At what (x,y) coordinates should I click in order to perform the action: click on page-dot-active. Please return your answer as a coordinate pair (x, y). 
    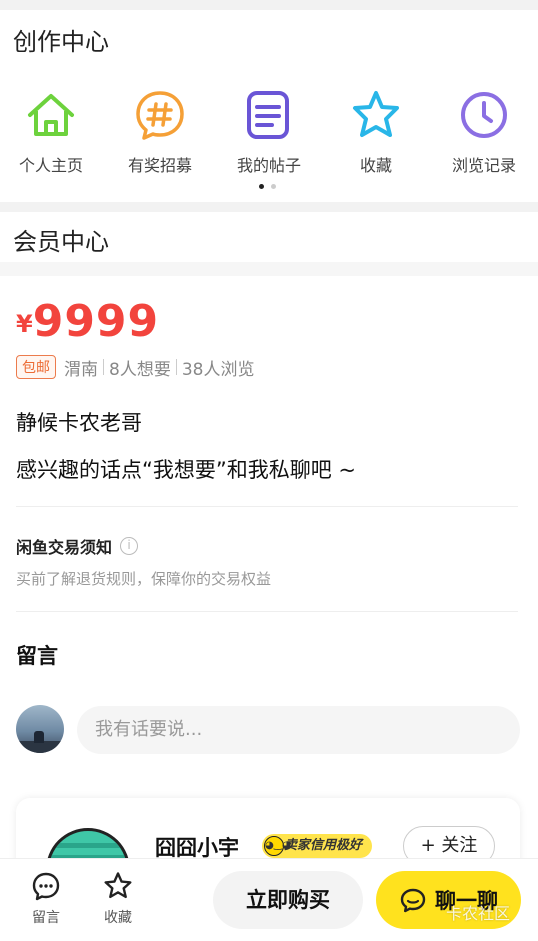
    Looking at the image, I should click on (261, 186).